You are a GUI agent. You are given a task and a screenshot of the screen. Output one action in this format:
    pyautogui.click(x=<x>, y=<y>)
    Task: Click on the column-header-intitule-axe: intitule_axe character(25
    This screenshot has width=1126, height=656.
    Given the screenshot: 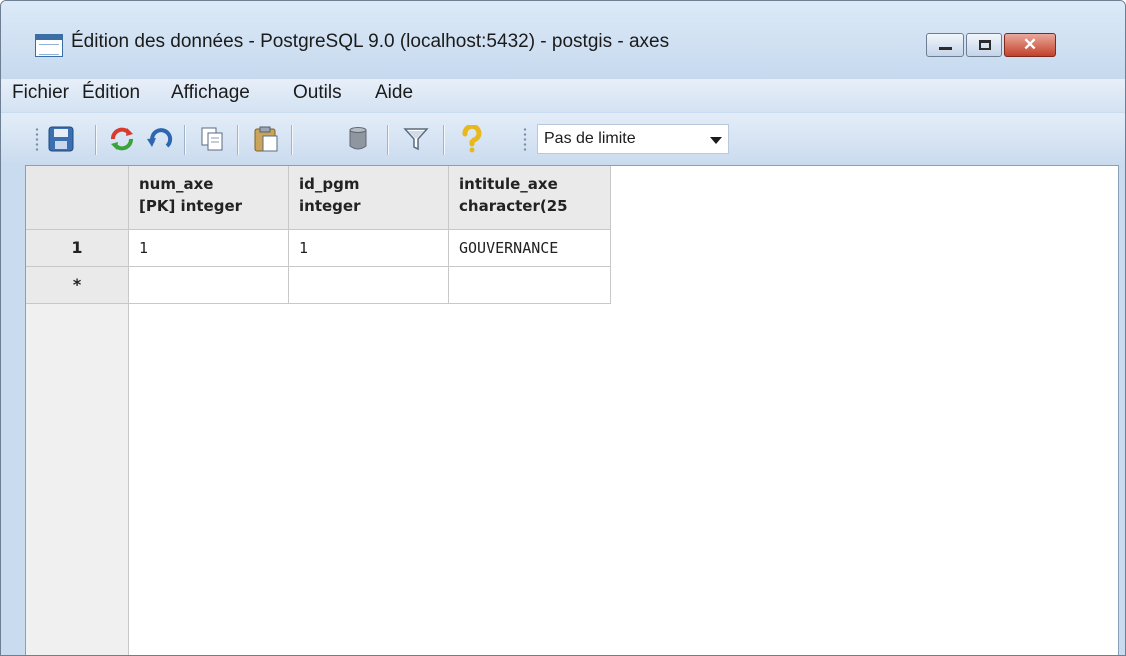 What is the action you would take?
    pyautogui.click(x=530, y=198)
    